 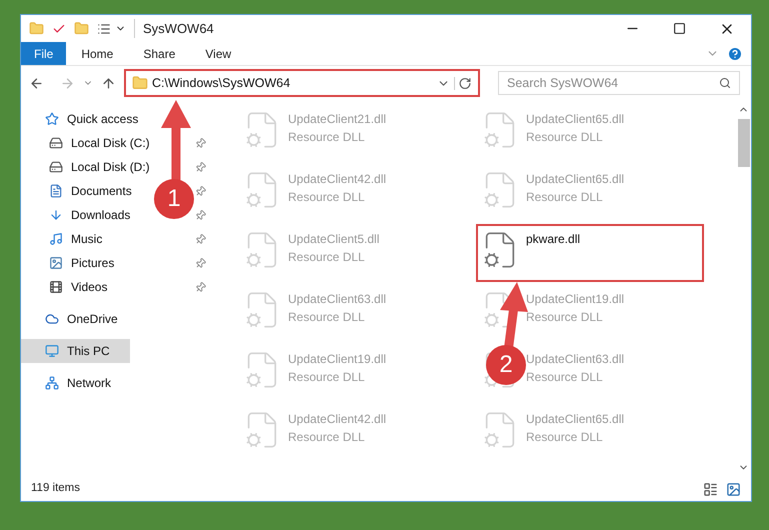 I want to click on help-icon, so click(x=735, y=54).